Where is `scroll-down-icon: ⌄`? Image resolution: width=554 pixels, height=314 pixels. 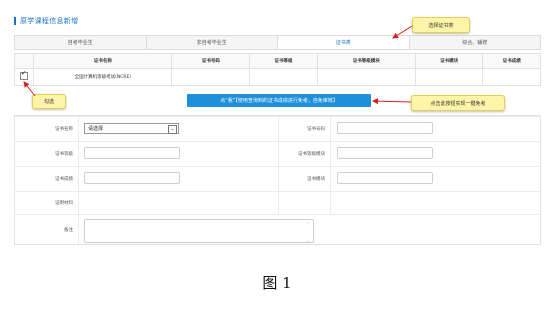
scroll-down-icon: ⌄ is located at coordinates (309, 240).